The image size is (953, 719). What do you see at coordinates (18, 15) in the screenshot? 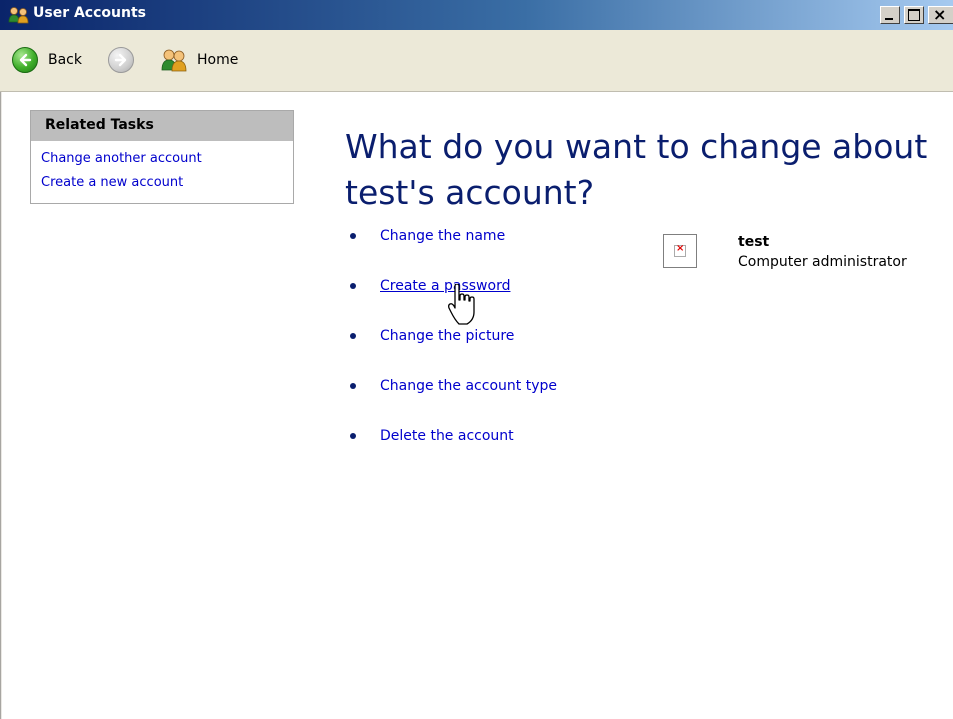
I see `users-icon` at bounding box center [18, 15].